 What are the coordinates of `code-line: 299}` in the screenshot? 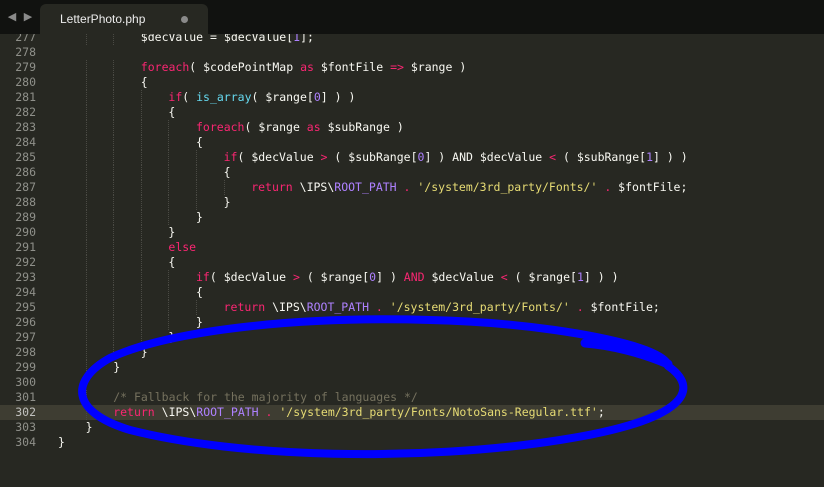 It's located at (412, 367).